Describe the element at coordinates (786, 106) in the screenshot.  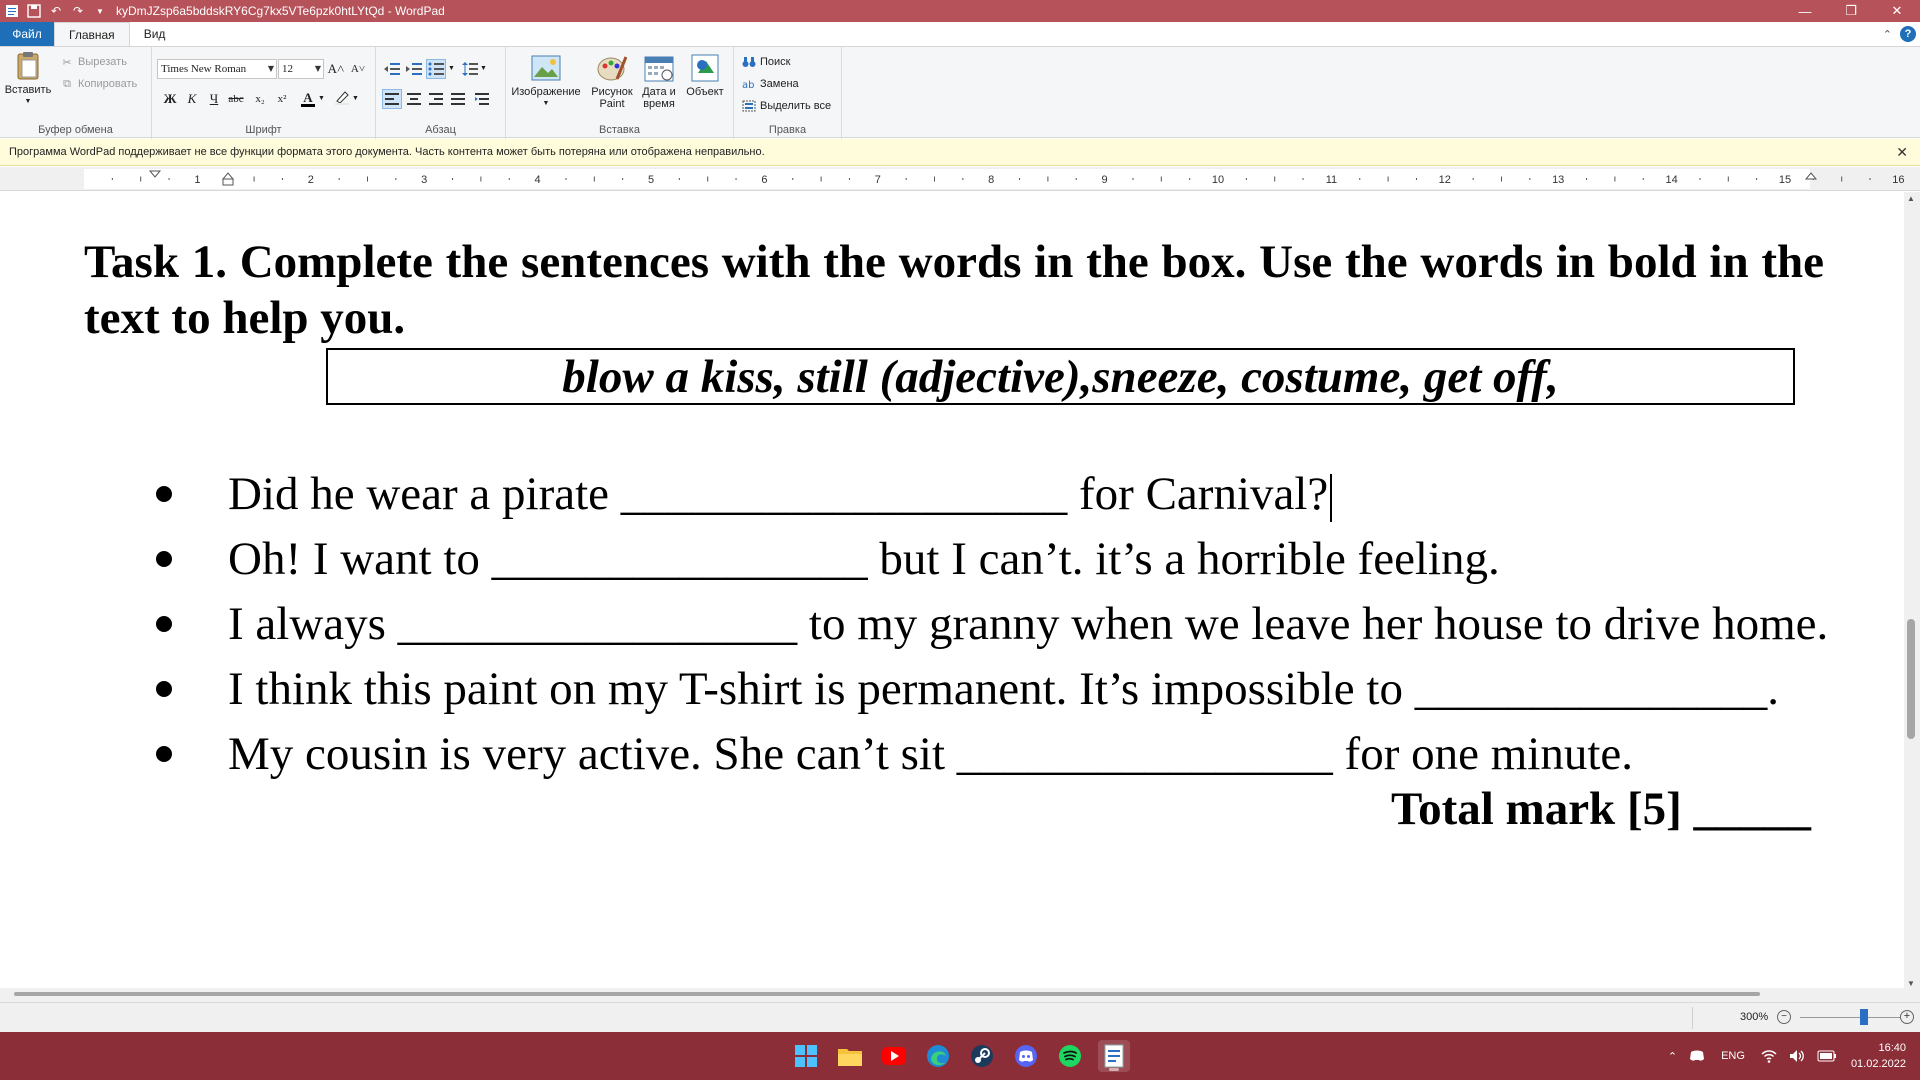
I see `select-all-button: Выделить все` at that location.